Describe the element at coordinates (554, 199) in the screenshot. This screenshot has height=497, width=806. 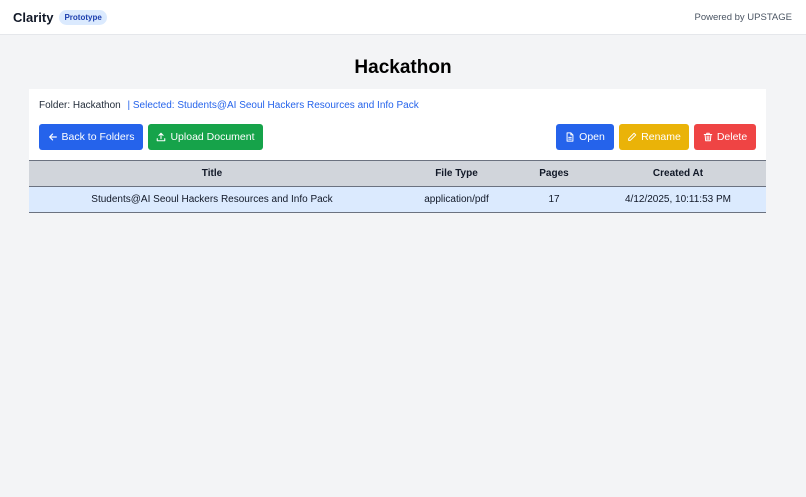
I see `cell-pages: 17` at that location.